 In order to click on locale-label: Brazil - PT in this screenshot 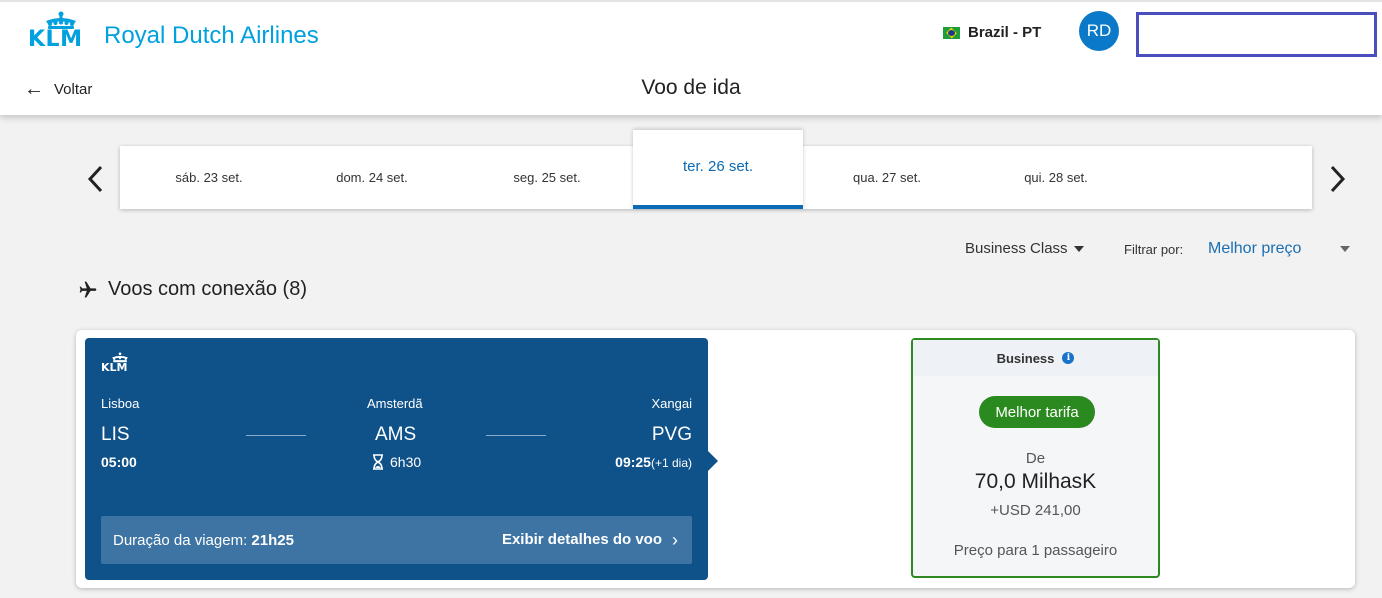, I will do `click(1005, 32)`.